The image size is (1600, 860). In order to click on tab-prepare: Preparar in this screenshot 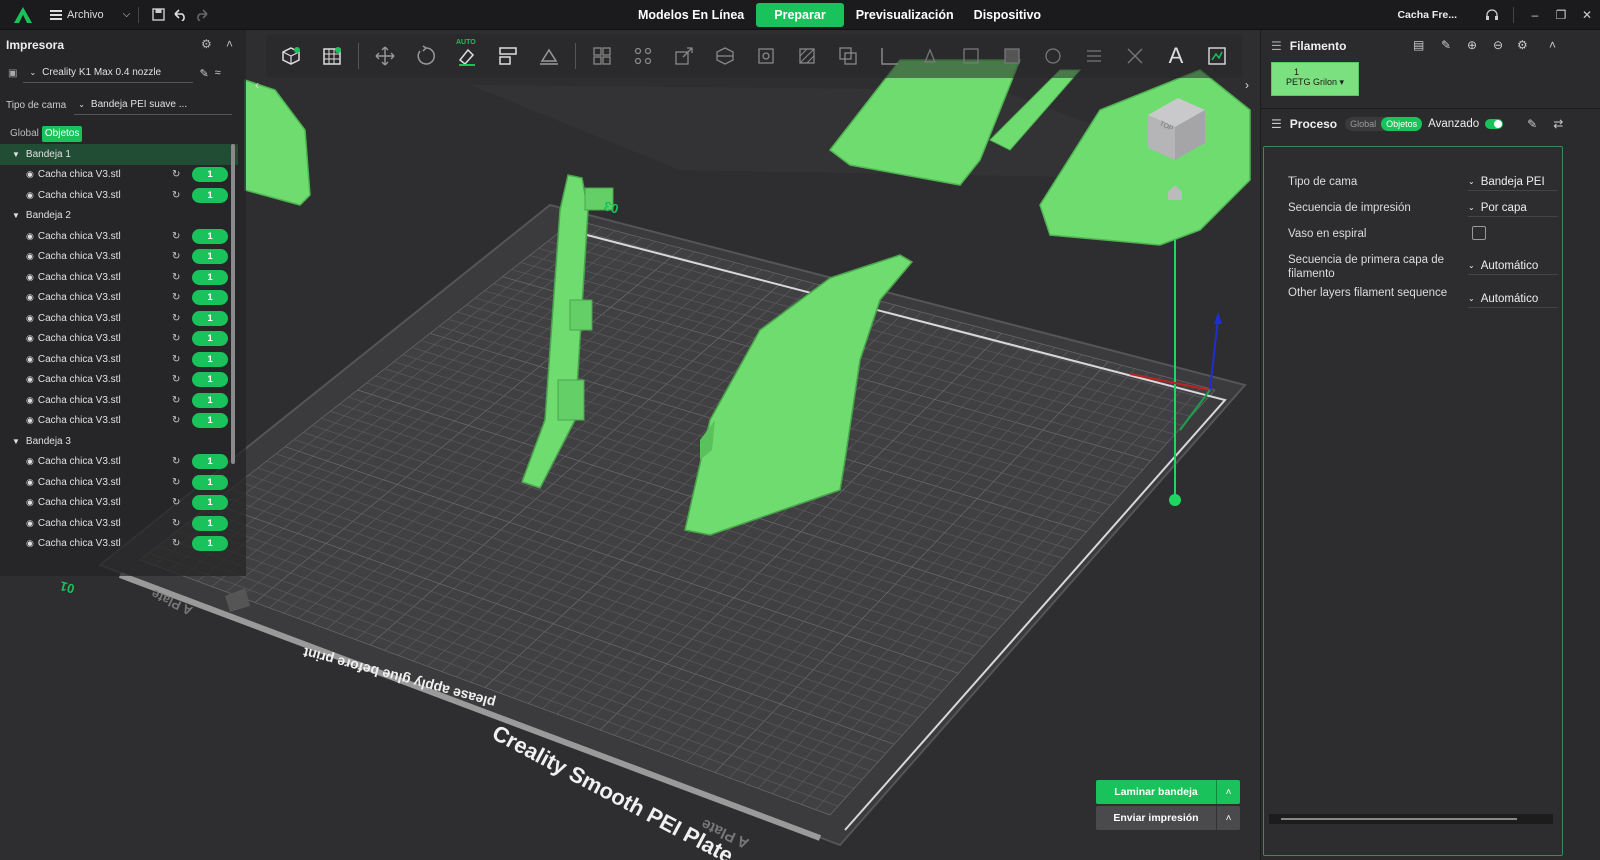, I will do `click(800, 15)`.